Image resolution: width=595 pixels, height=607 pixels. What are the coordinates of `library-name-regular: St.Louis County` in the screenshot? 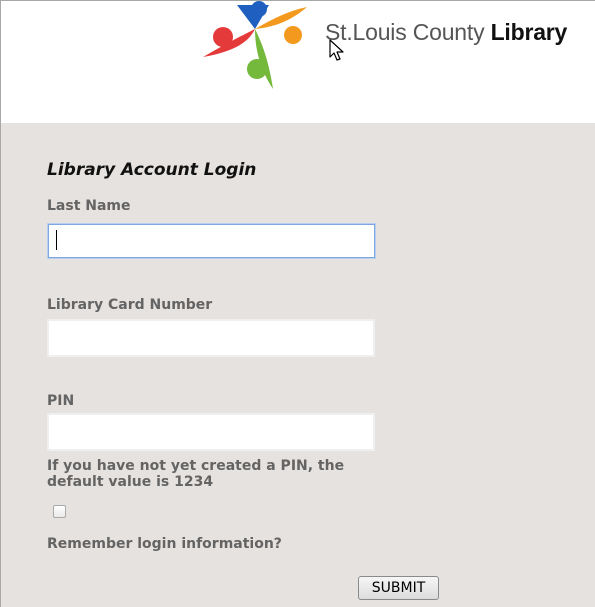 It's located at (405, 32).